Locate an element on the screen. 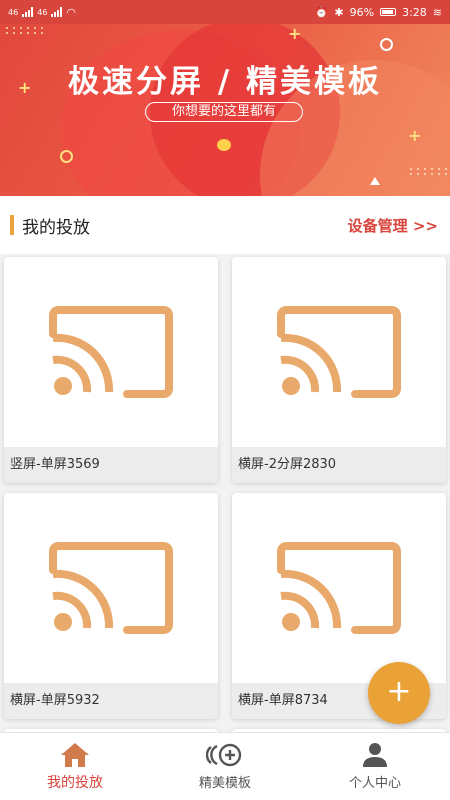 The height and width of the screenshot is (800, 450). signal-icon is located at coordinates (28, 12).